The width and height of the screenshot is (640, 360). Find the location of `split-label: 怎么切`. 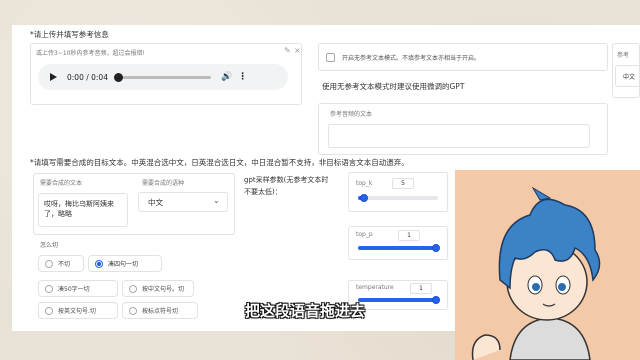

split-label: 怎么切 is located at coordinates (49, 245).